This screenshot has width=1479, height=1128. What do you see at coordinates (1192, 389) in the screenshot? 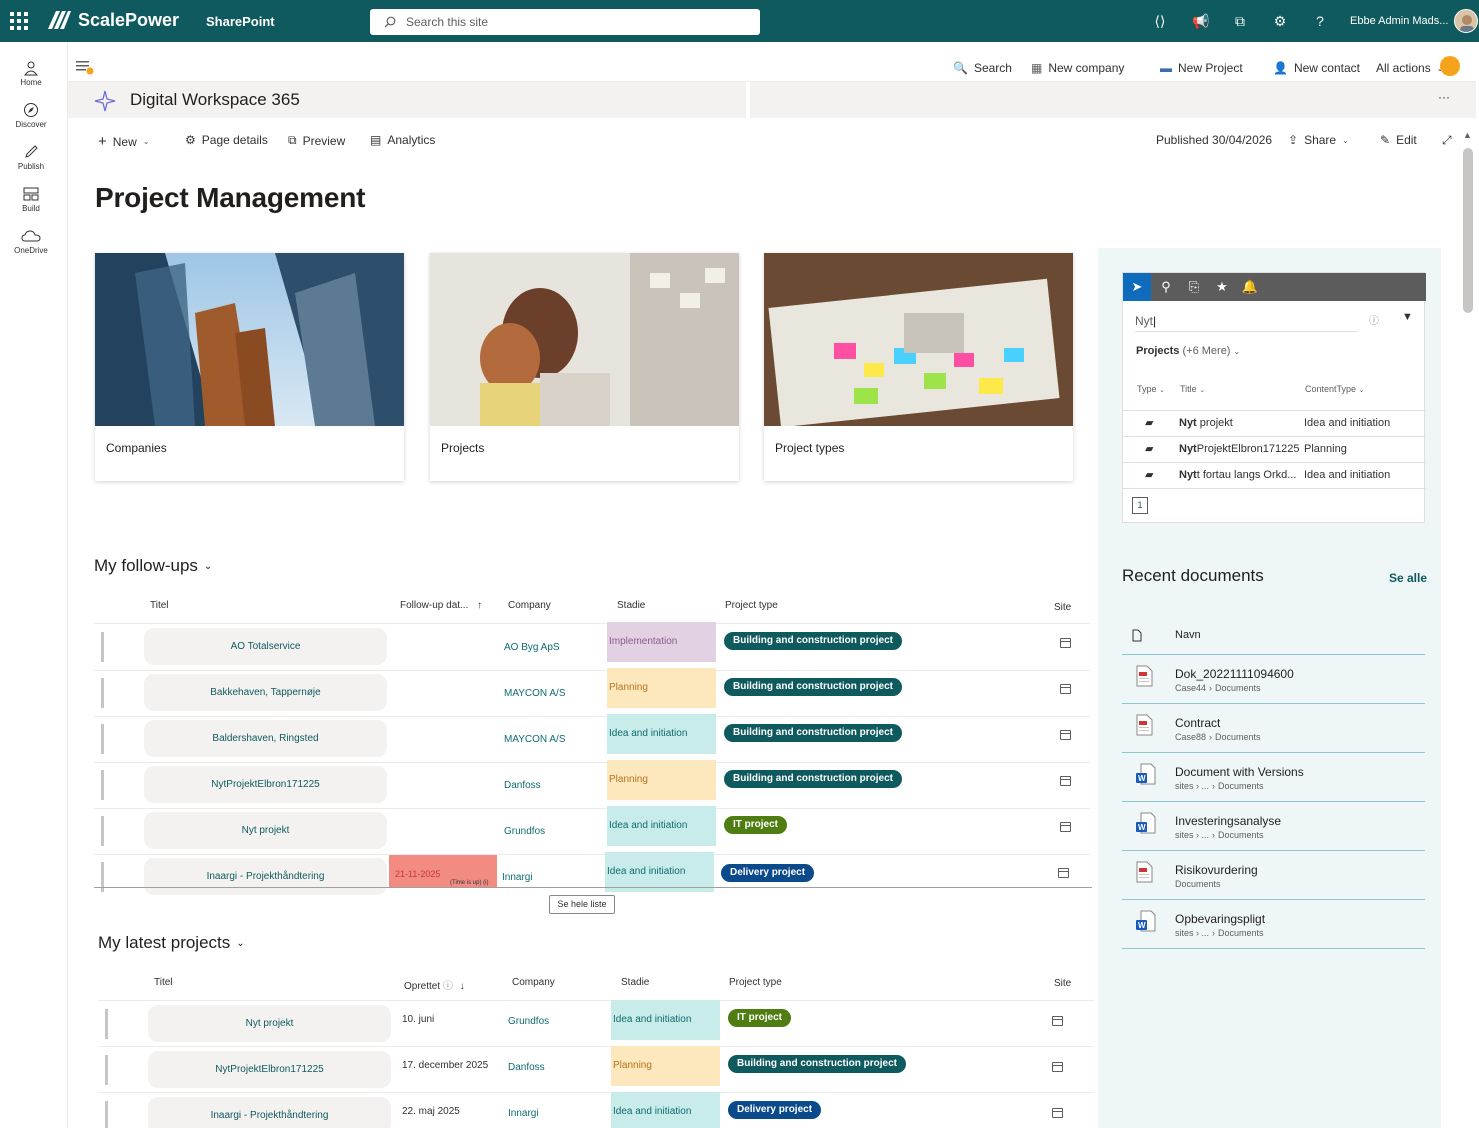
I see `col-title: Title ⌄` at bounding box center [1192, 389].